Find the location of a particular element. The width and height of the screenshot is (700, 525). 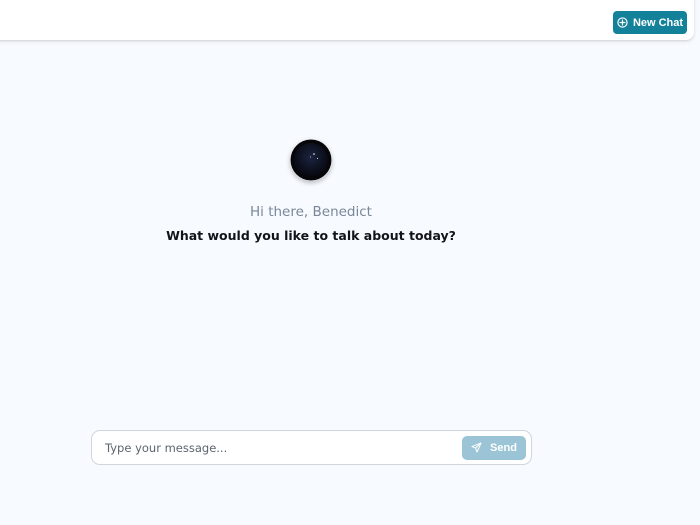

new-chat-button: New Chat is located at coordinates (650, 22).